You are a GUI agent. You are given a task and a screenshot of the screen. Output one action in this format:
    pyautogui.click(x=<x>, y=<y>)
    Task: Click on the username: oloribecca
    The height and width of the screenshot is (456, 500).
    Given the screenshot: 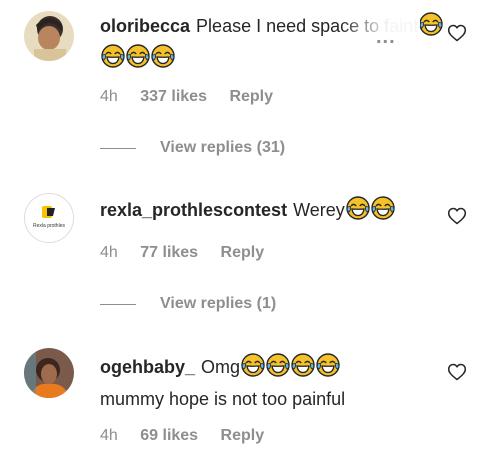 What is the action you would take?
    pyautogui.click(x=145, y=26)
    